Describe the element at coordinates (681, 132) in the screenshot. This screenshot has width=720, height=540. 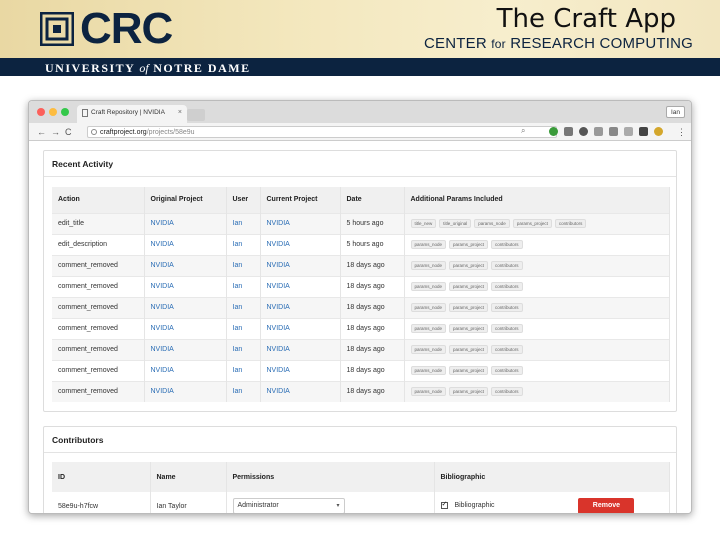
I see `menu-icon: ⋮` at that location.